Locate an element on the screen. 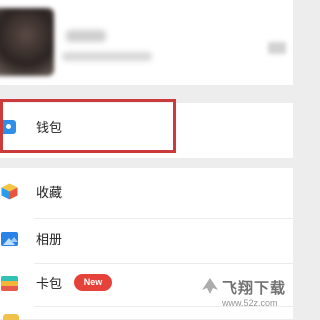 Image resolution: width=320 pixels, height=320 pixels. menu-item-favorites-label: 收藏 is located at coordinates (49, 193).